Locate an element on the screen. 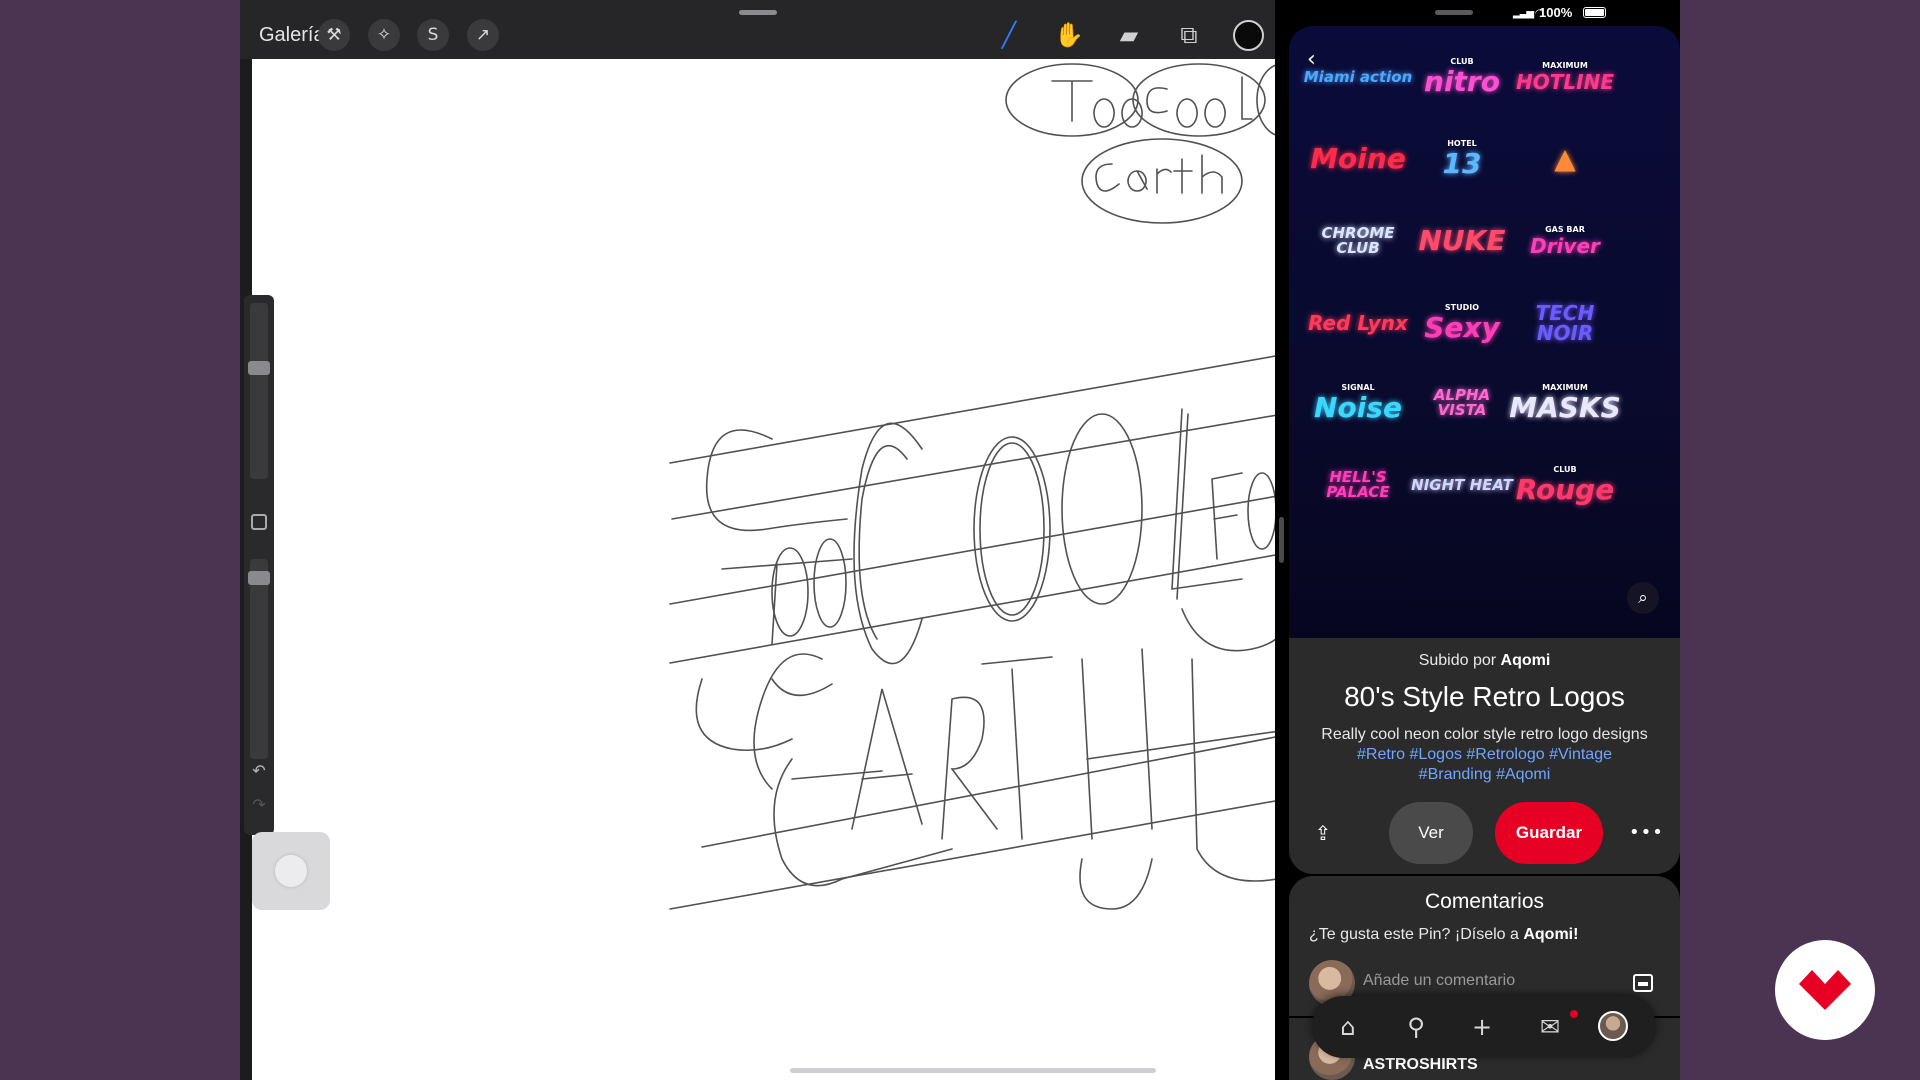  brush-size-slider is located at coordinates (259, 391).